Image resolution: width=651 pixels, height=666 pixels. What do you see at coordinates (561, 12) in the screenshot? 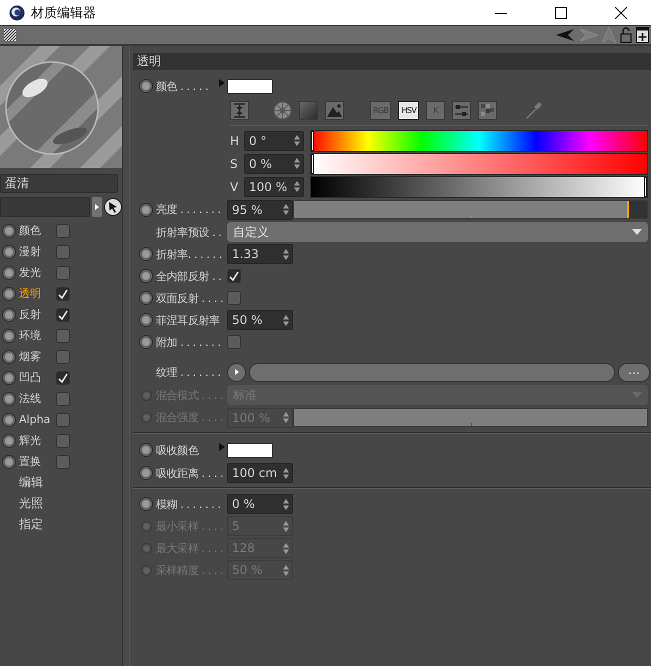
I see `maximize-icon` at bounding box center [561, 12].